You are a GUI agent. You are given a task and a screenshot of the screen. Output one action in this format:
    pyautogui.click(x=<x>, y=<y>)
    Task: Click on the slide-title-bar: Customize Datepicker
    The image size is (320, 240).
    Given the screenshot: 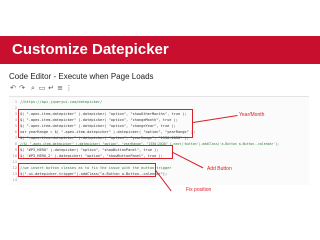 What is the action you would take?
    pyautogui.click(x=160, y=50)
    